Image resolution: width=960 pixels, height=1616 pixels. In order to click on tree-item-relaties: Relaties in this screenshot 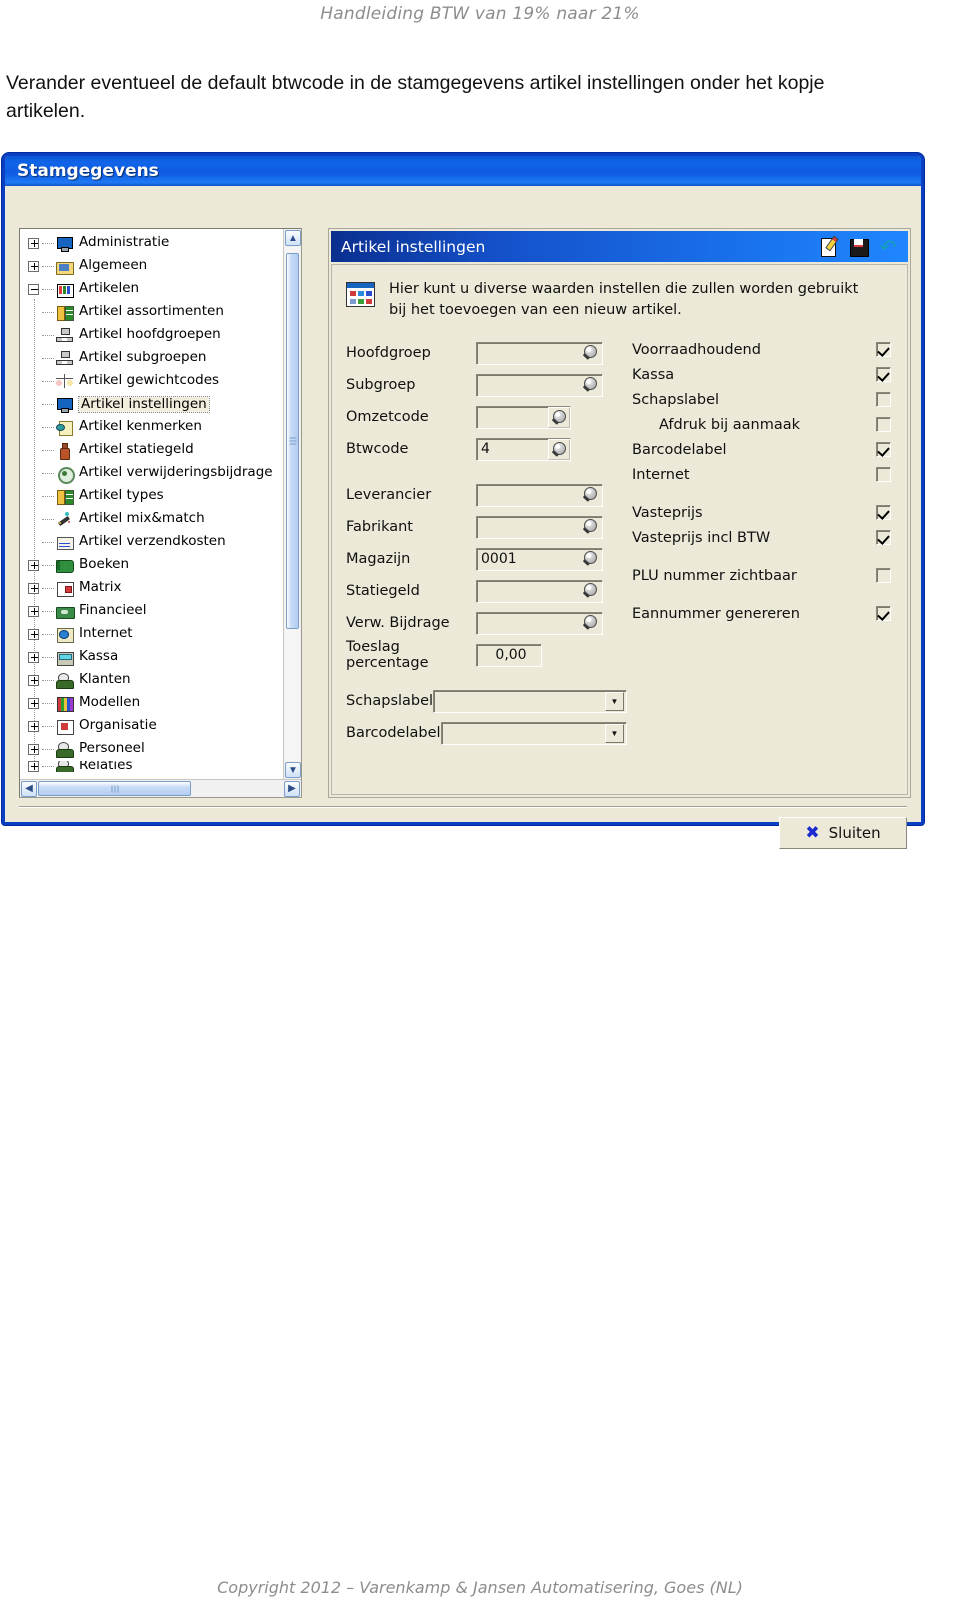, I will do `click(153, 766)`.